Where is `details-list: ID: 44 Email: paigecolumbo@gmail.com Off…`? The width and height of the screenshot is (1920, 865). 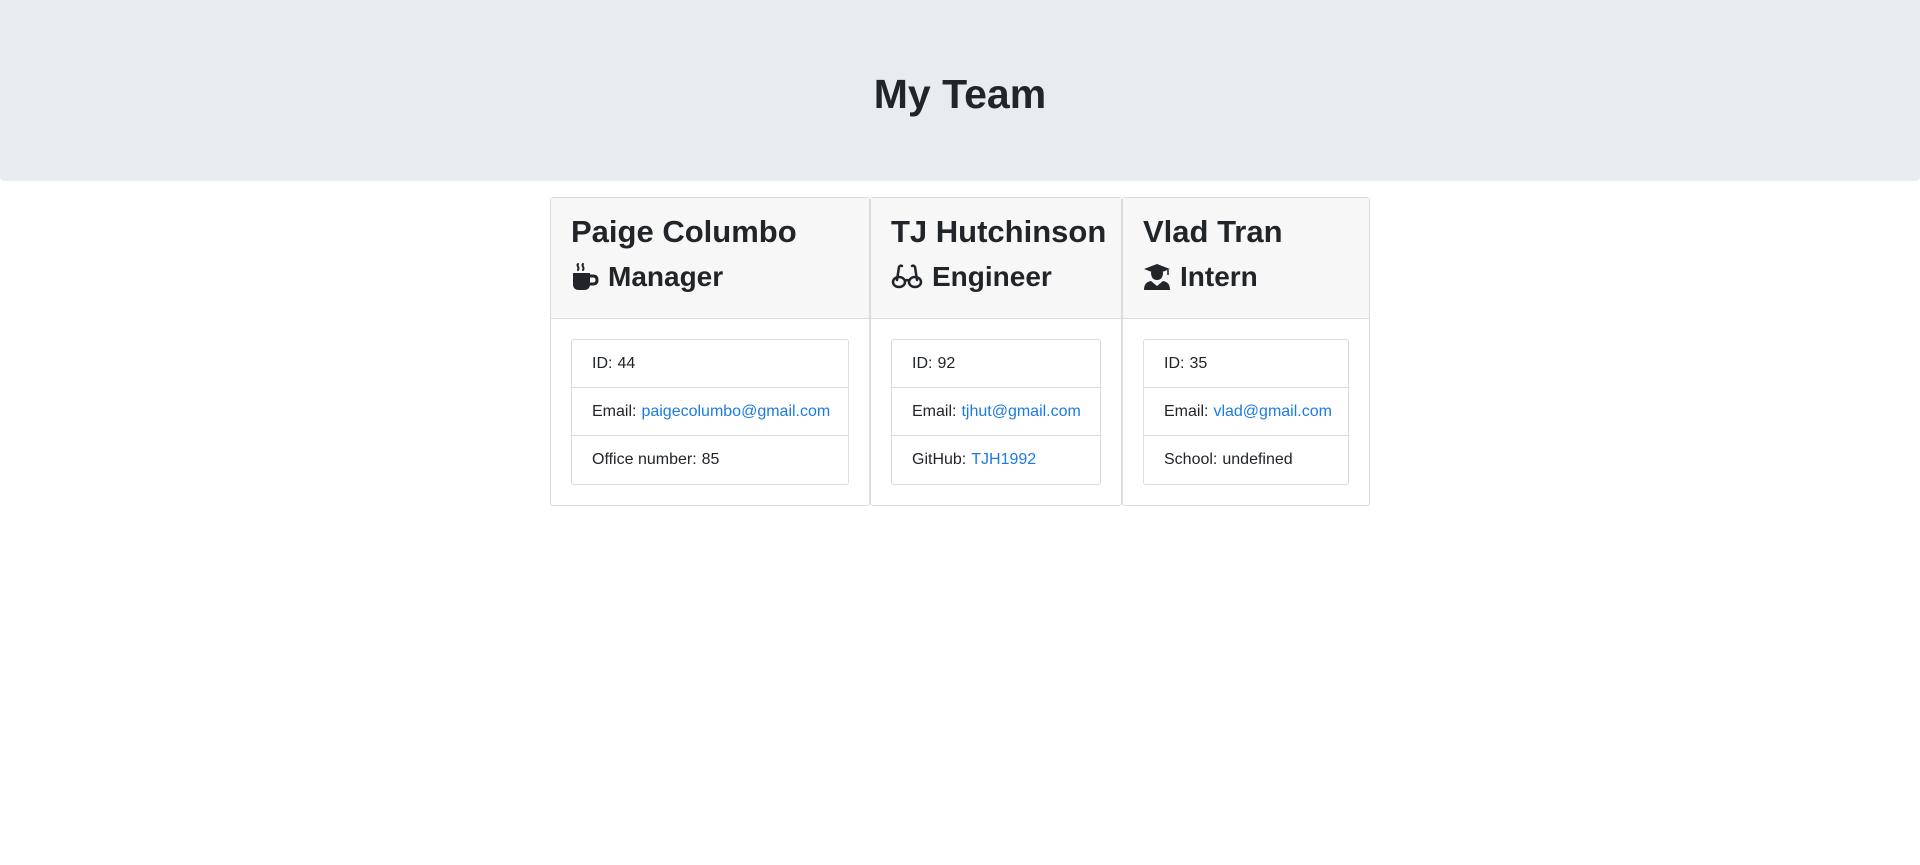 details-list: ID: 44 Email: paigecolumbo@gmail.com Off… is located at coordinates (710, 412).